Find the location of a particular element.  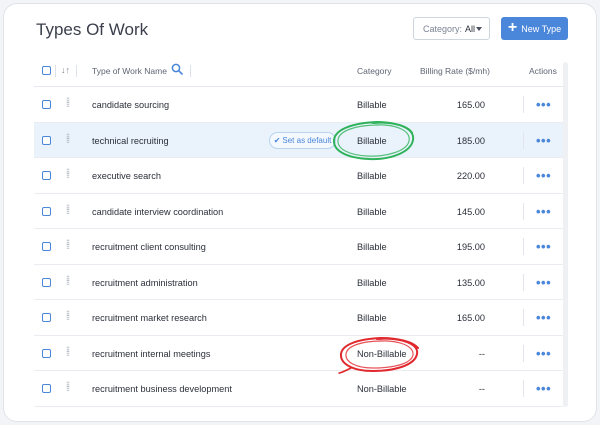

plus-icon: + is located at coordinates (512, 27).